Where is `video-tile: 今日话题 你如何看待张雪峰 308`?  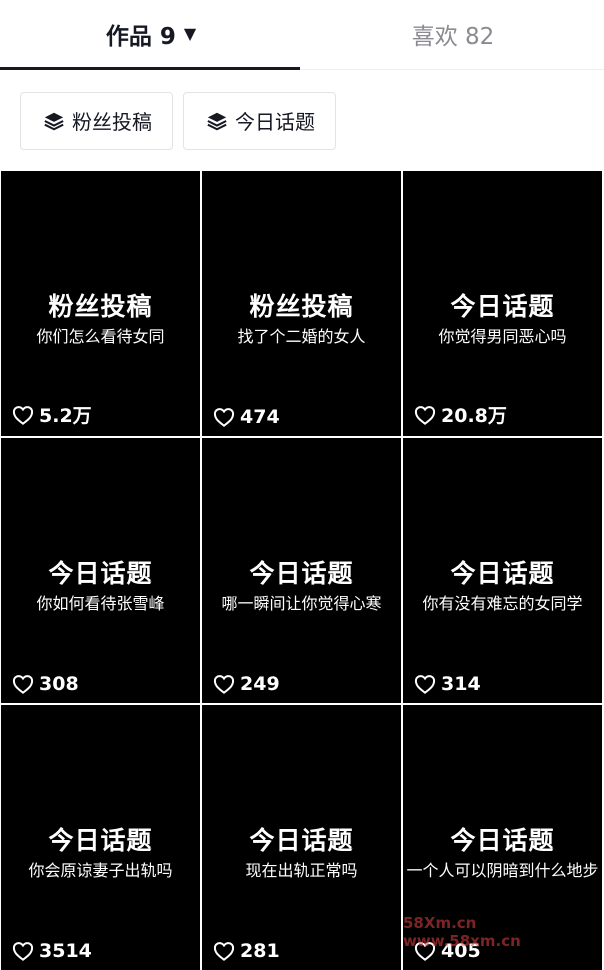 video-tile: 今日话题 你如何看待张雪峰 308 is located at coordinates (100, 570).